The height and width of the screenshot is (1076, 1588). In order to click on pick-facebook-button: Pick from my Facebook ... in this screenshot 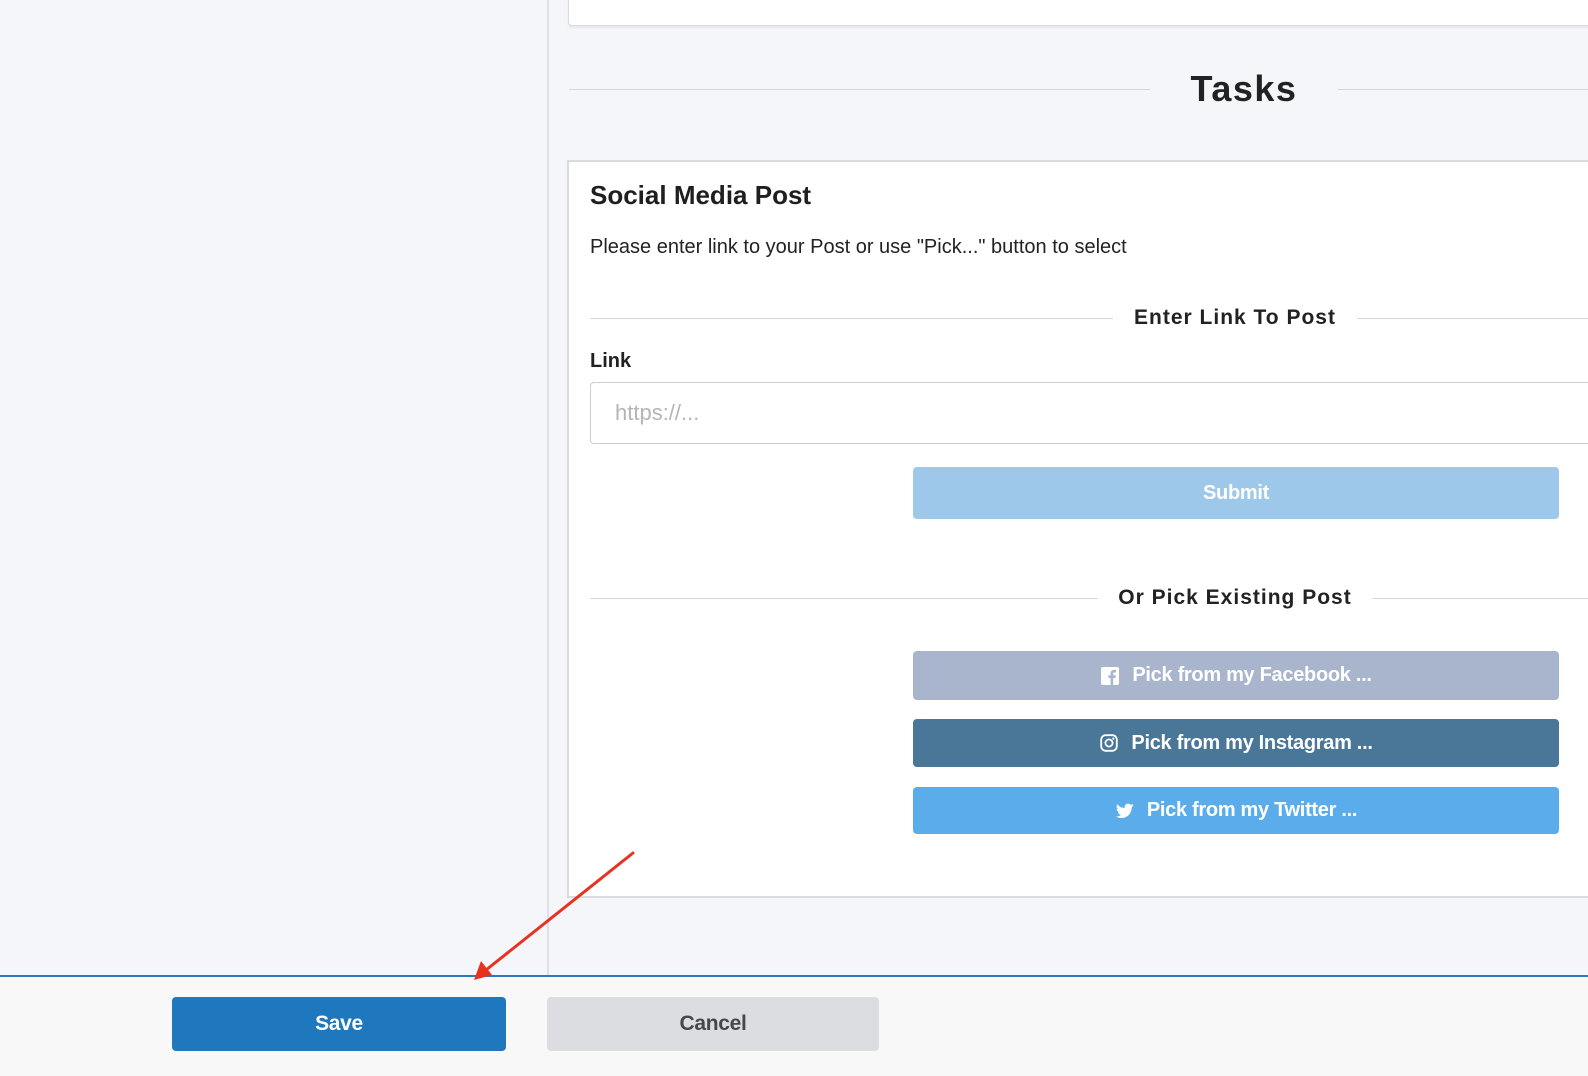, I will do `click(1236, 675)`.